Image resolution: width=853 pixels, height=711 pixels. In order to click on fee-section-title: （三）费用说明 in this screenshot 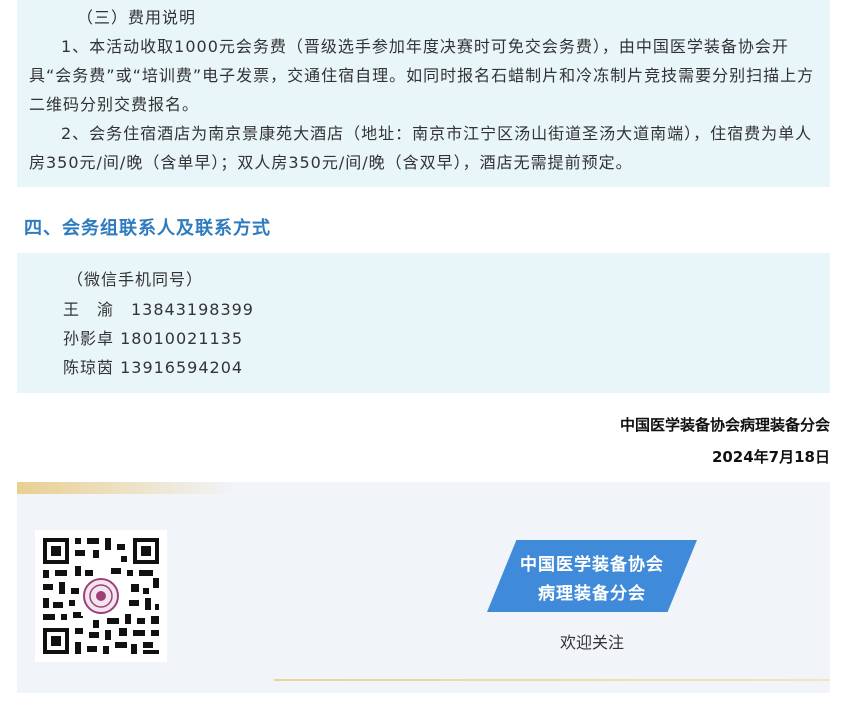, I will do `click(137, 17)`.